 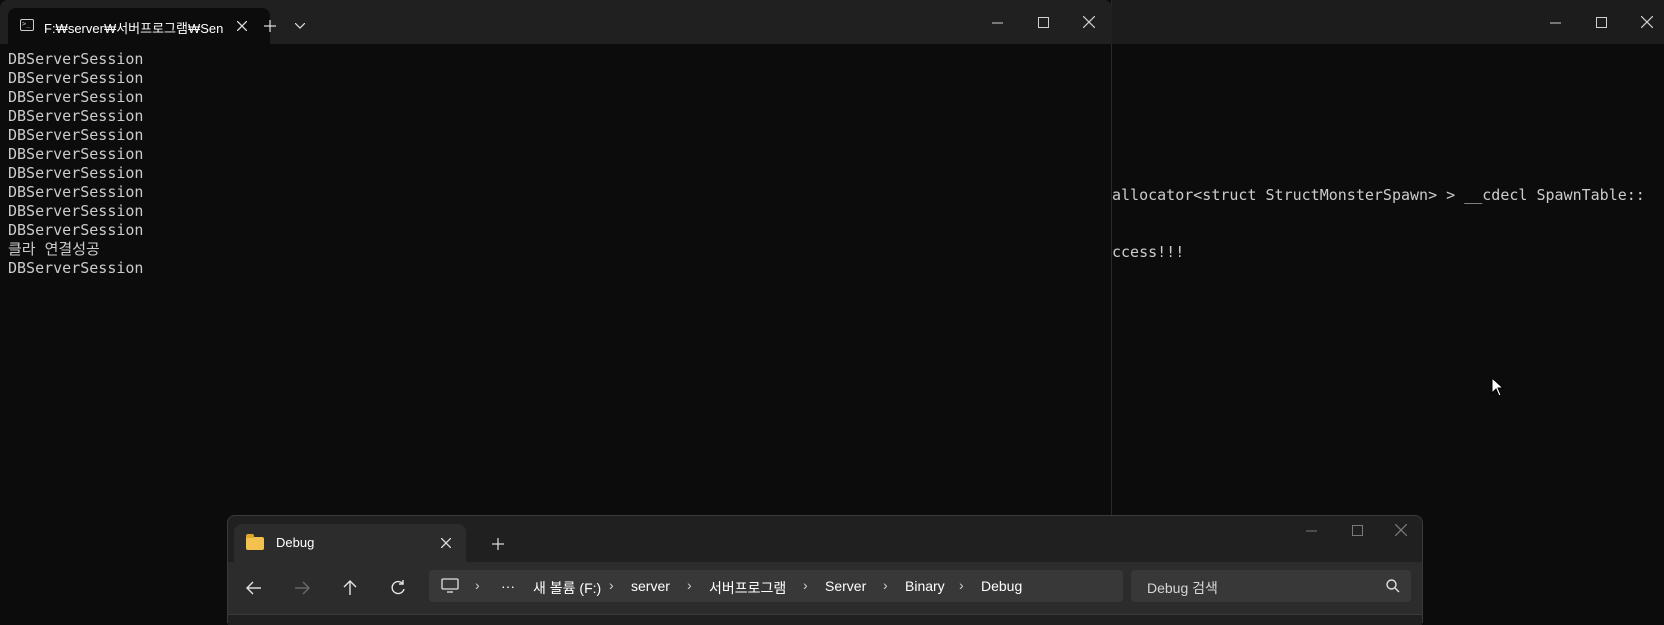 I want to click on computer-icon, so click(x=450, y=585).